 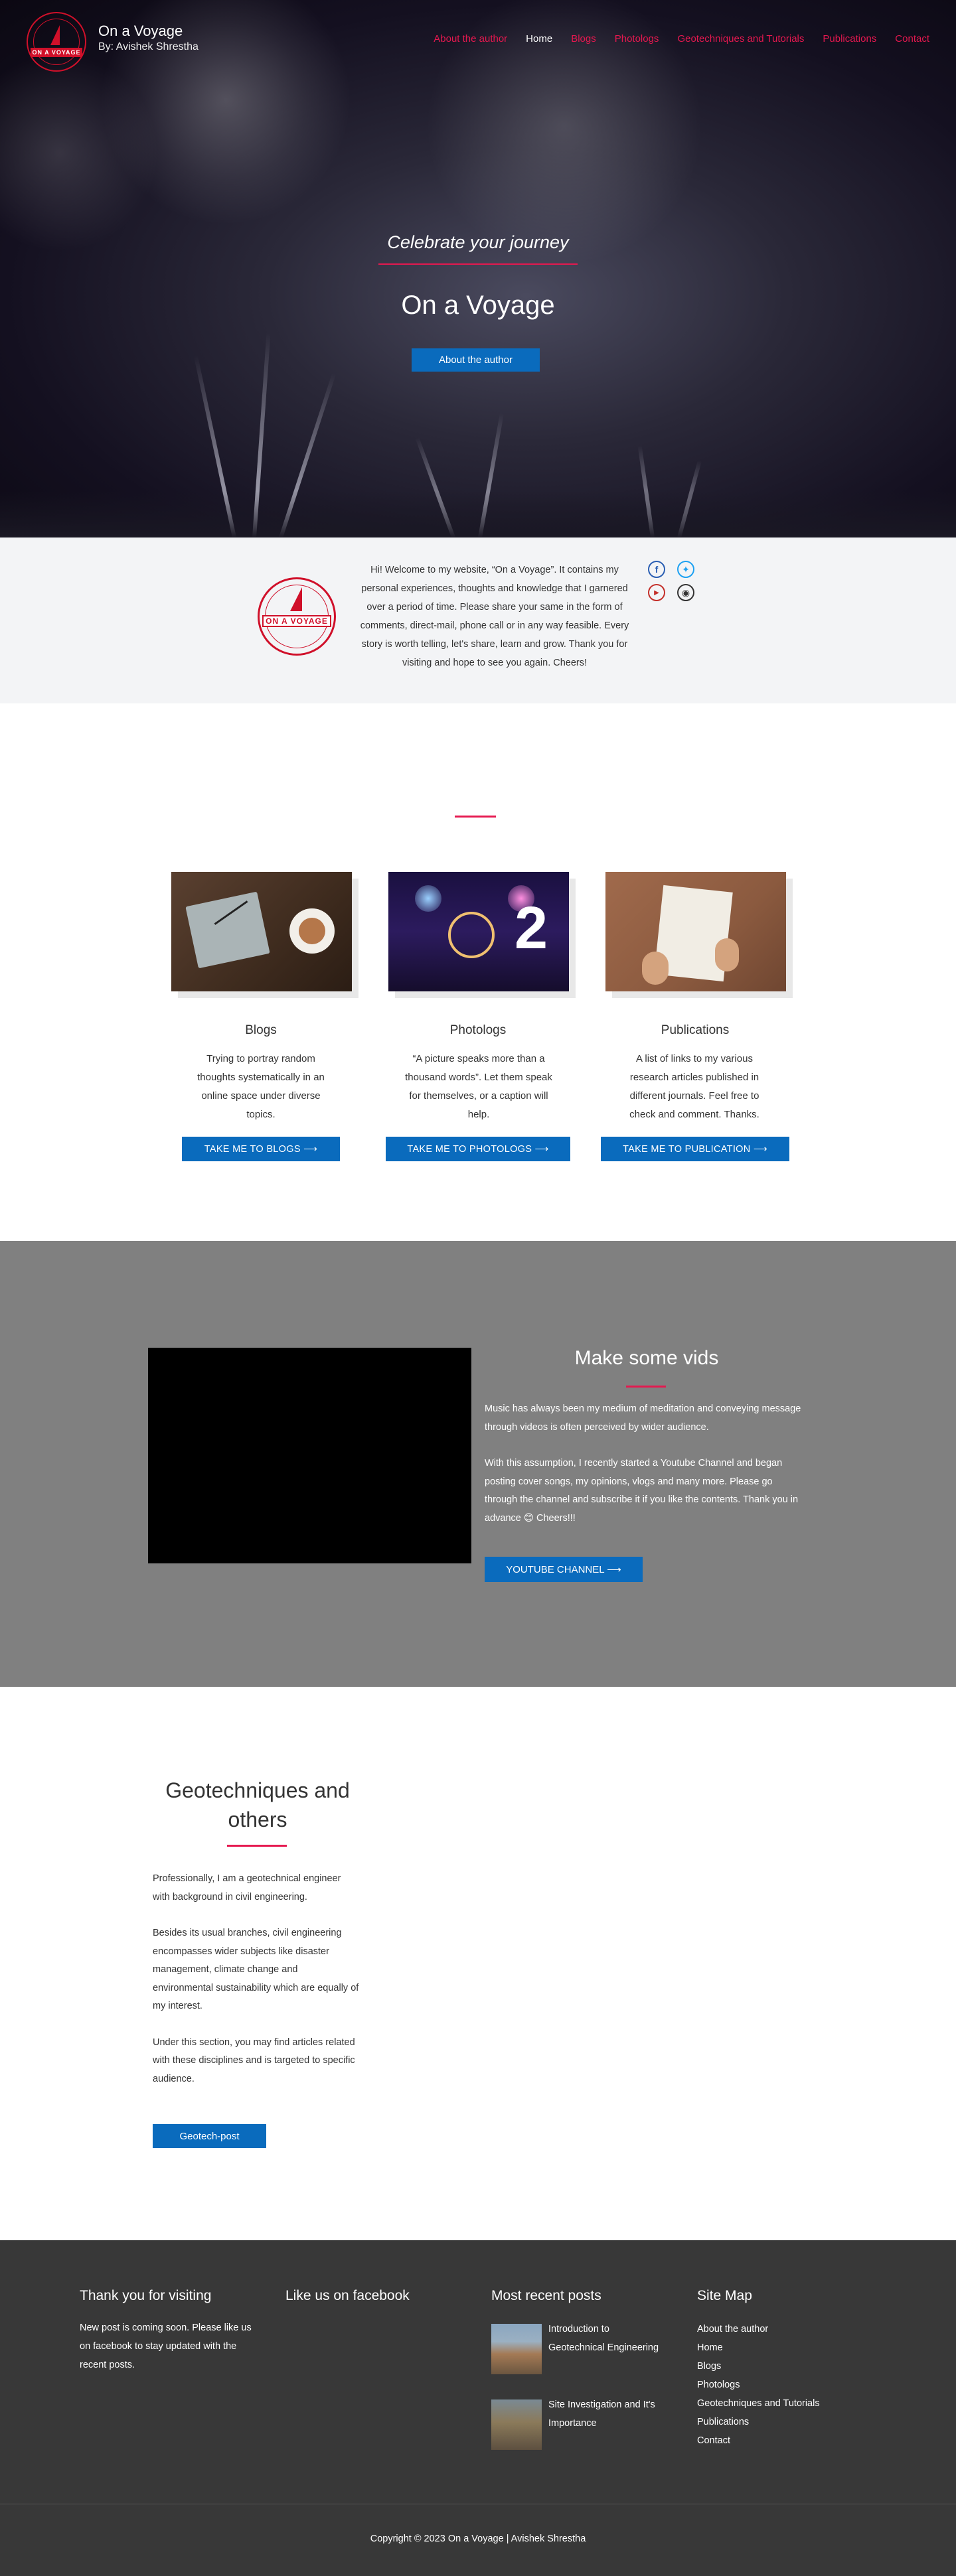 What do you see at coordinates (637, 38) in the screenshot?
I see `nav-photologs: Photologs` at bounding box center [637, 38].